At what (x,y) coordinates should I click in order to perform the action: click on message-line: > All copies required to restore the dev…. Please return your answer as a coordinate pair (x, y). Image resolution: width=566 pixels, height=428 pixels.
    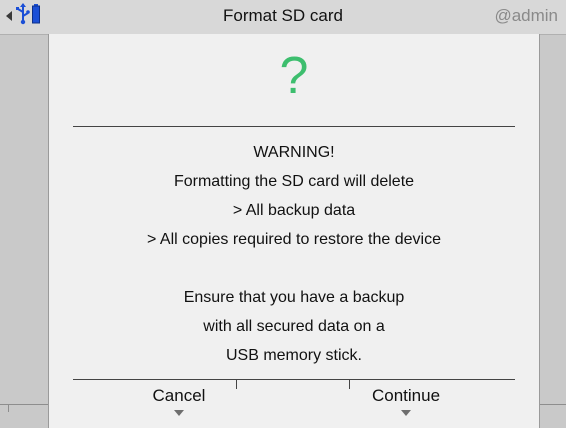
    Looking at the image, I should click on (294, 239).